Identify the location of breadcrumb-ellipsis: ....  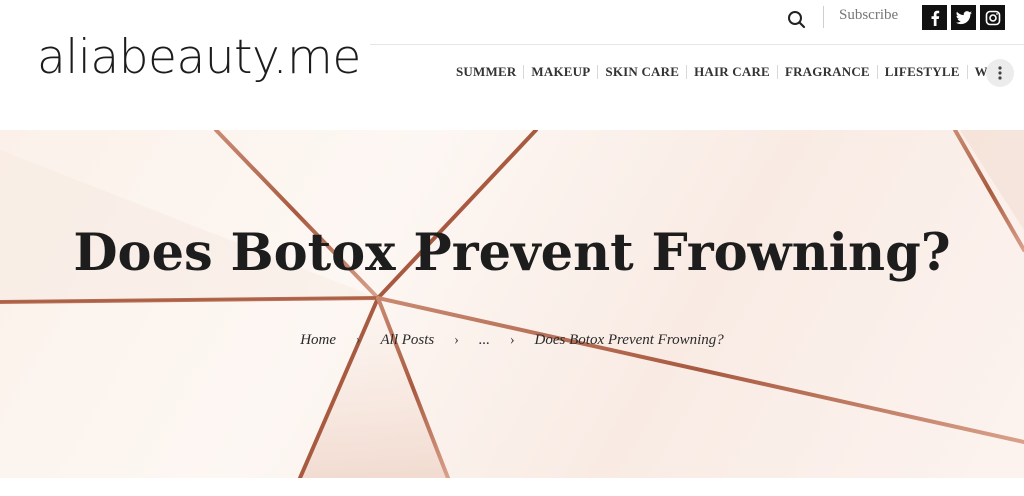
(484, 340).